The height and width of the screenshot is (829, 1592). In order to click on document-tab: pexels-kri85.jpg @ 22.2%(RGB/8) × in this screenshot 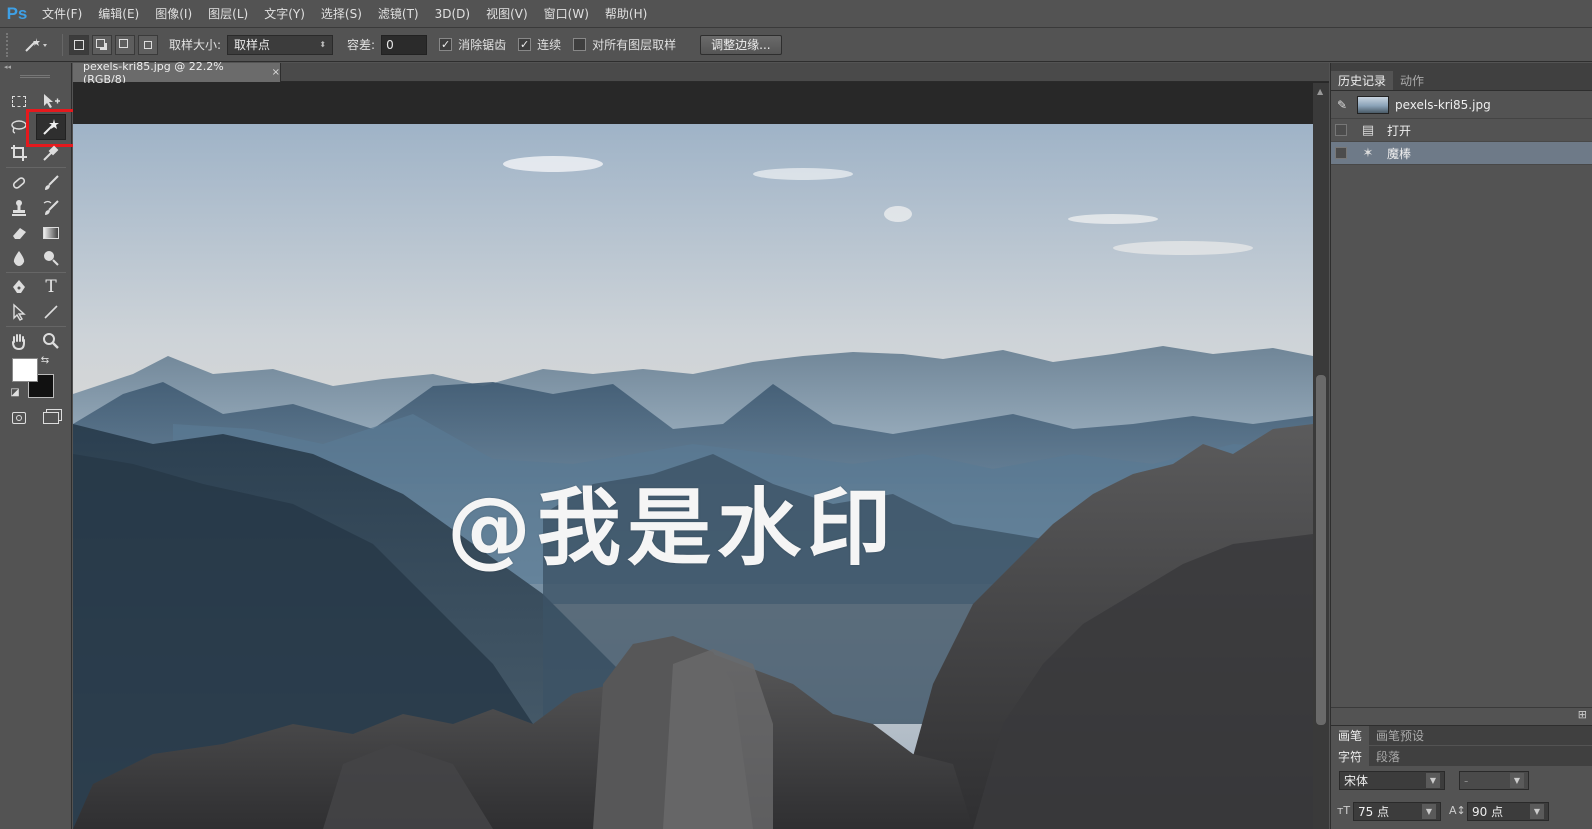, I will do `click(177, 73)`.